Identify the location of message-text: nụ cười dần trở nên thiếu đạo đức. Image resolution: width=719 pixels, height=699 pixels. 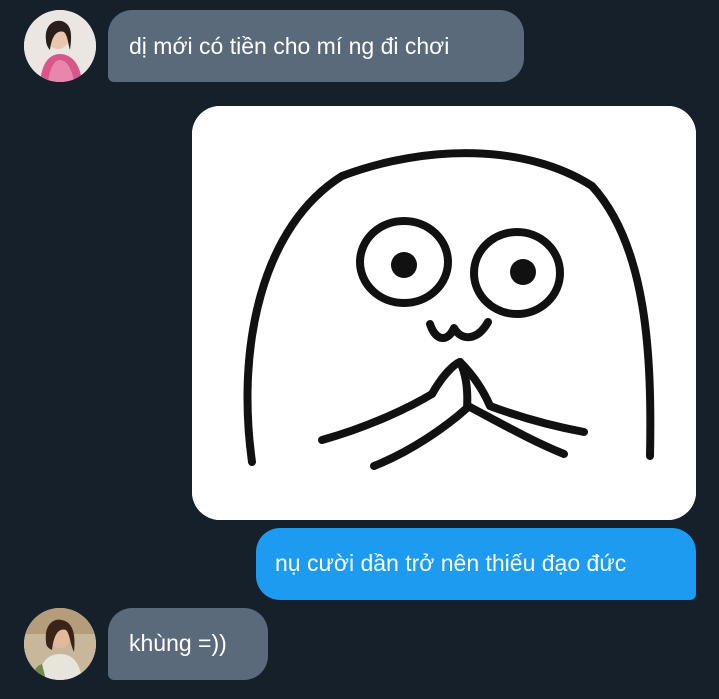
(451, 563).